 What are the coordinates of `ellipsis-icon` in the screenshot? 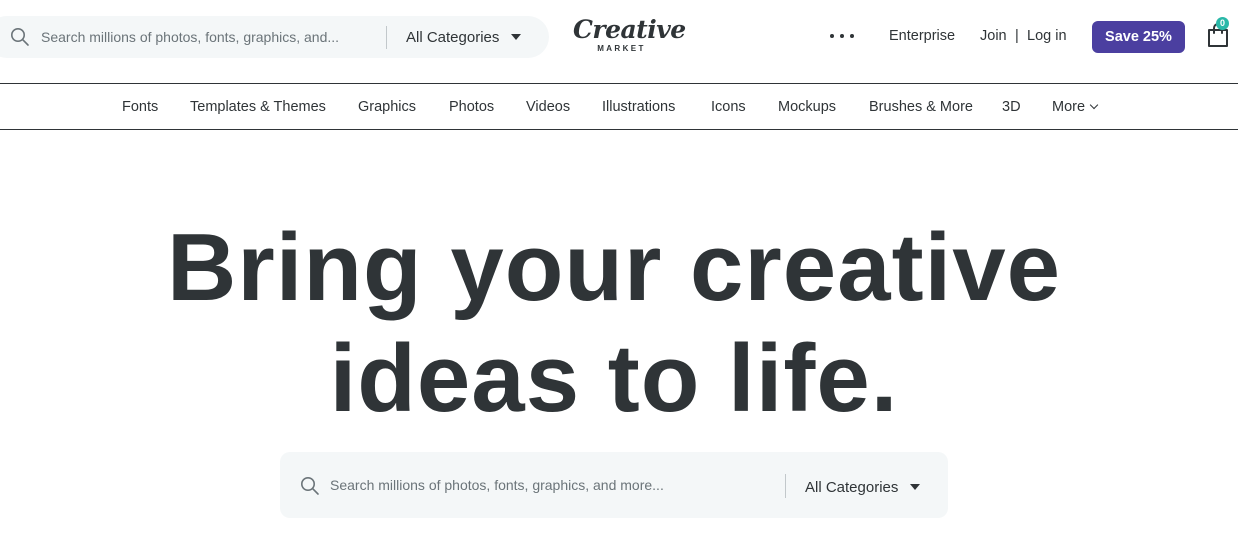 It's located at (842, 36).